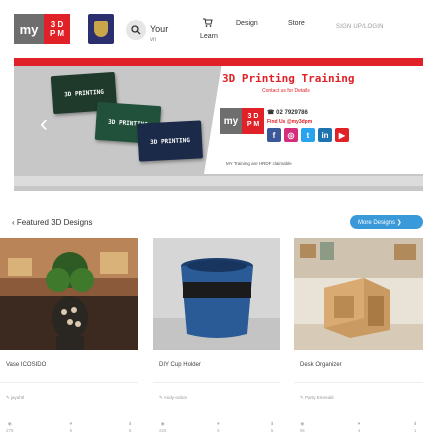 The height and width of the screenshot is (443, 423). What do you see at coordinates (218, 181) in the screenshot?
I see `banner-bottom-stripe` at bounding box center [218, 181].